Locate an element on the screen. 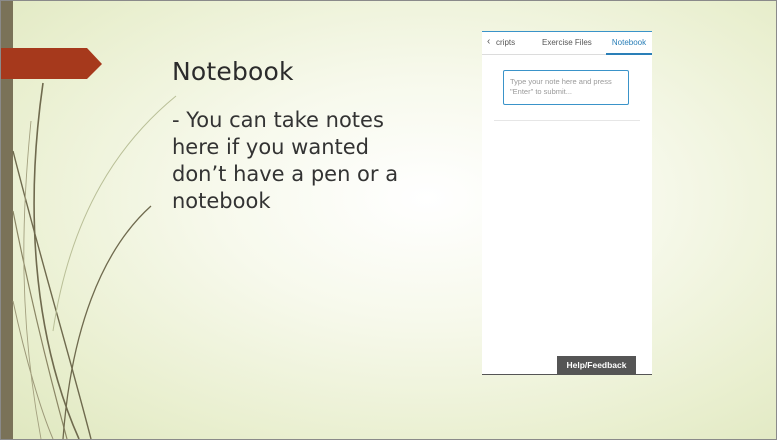  chevron-left-icon: ‹ is located at coordinates (488, 41).